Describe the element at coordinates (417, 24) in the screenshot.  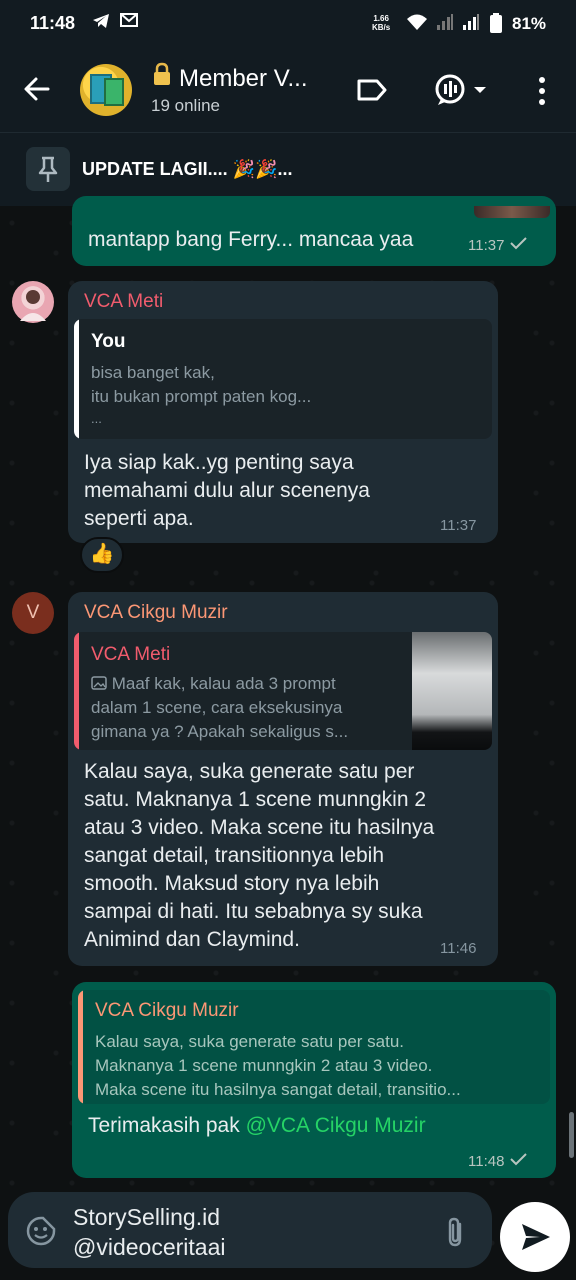
I see `wifi-icon` at that location.